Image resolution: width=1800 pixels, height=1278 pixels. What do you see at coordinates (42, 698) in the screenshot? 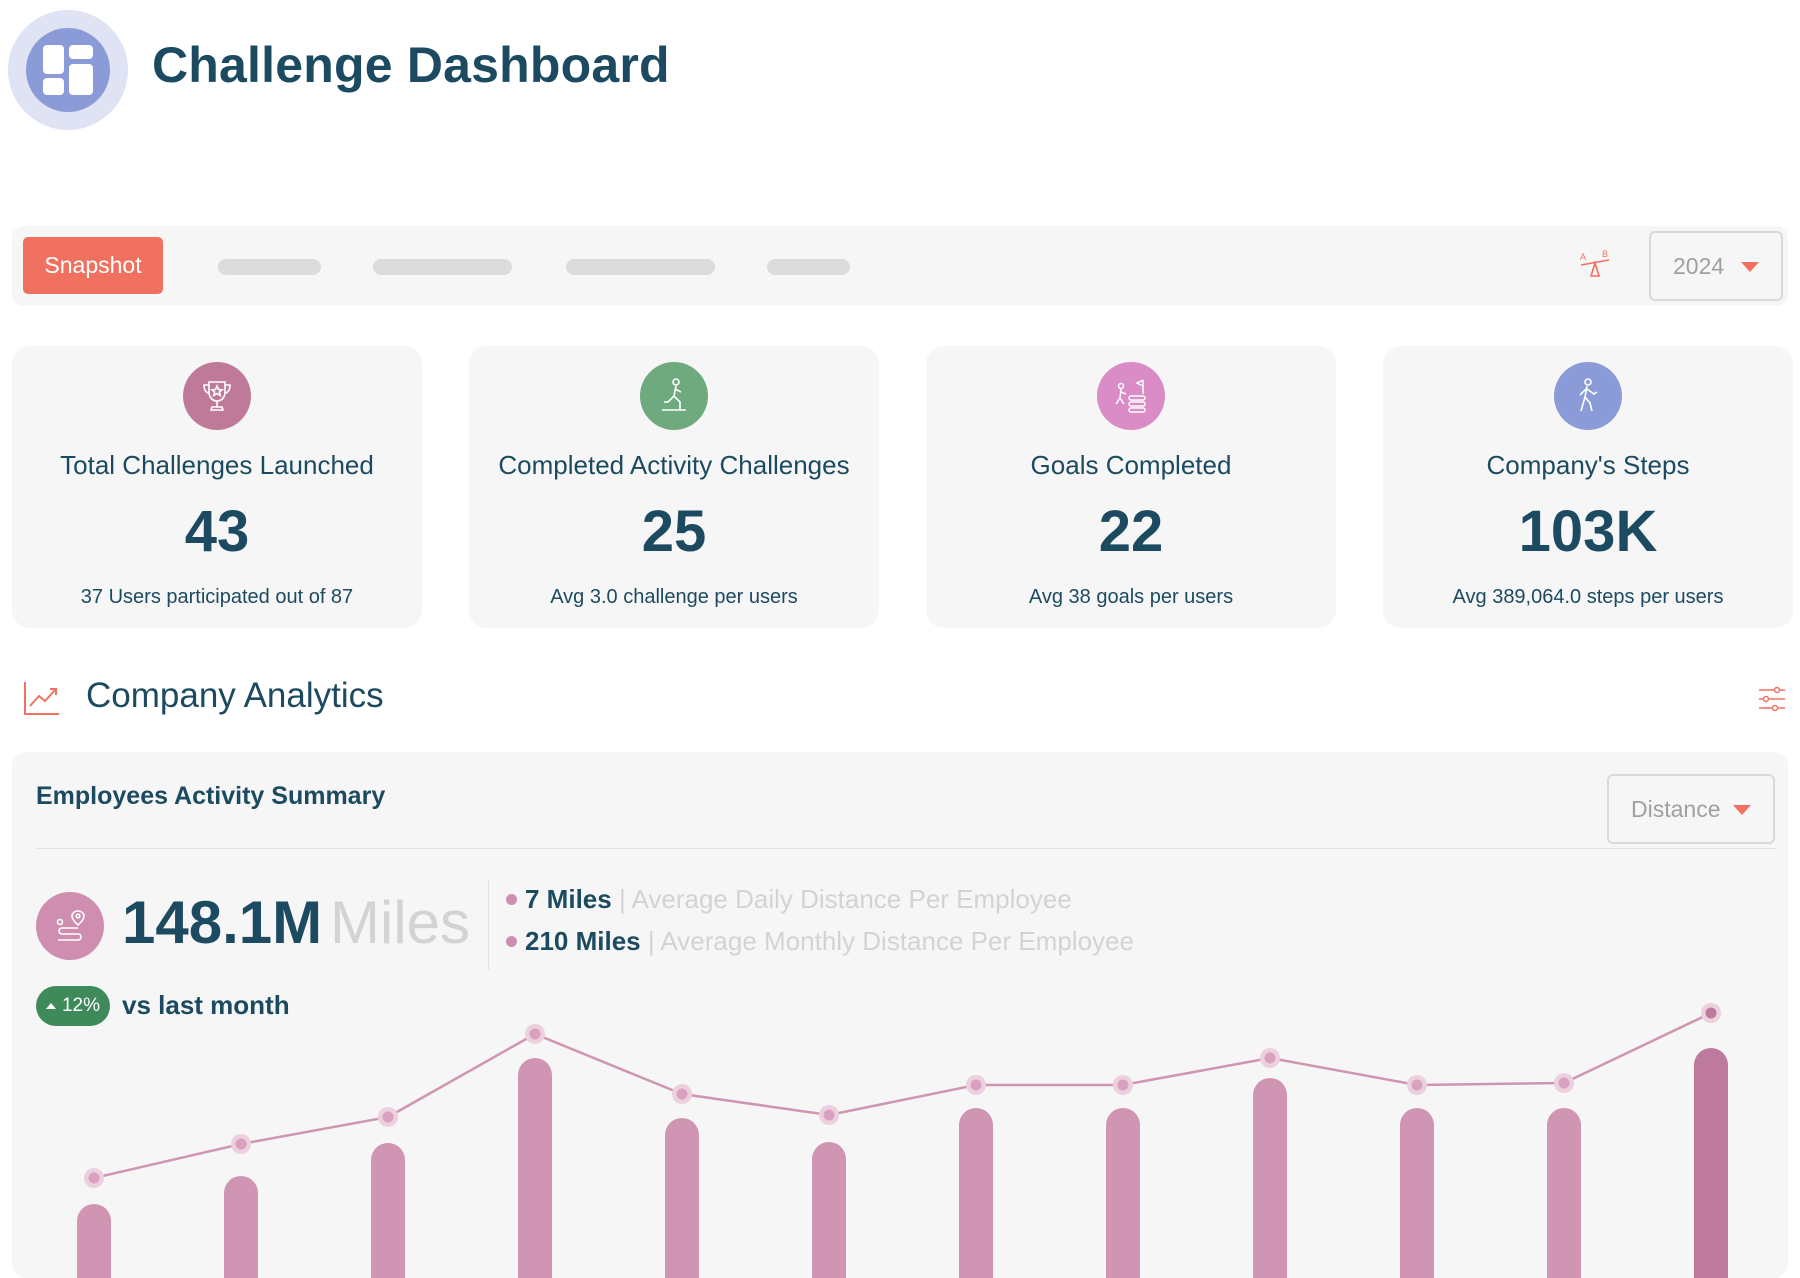
I see `line-chart-icon` at bounding box center [42, 698].